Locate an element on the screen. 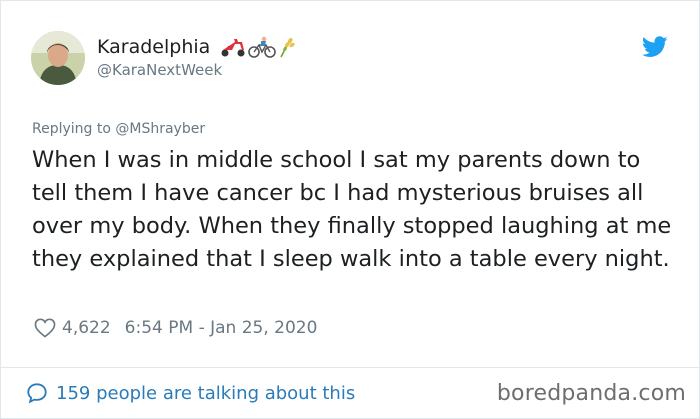 This screenshot has height=419, width=700. author-name: Karadelphia is located at coordinates (153, 47).